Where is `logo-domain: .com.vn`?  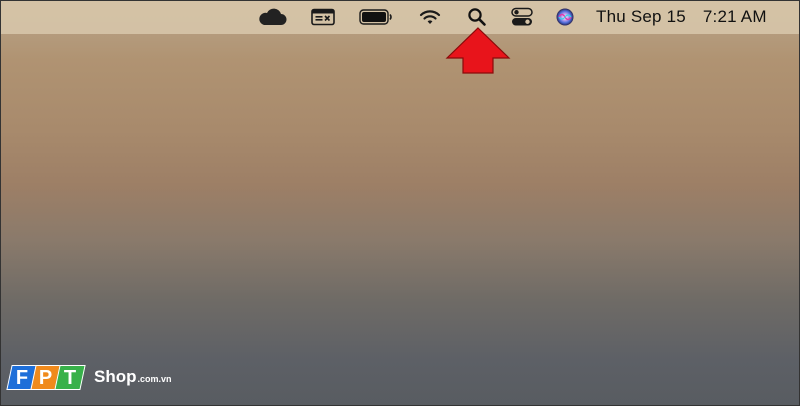 logo-domain: .com.vn is located at coordinates (154, 379).